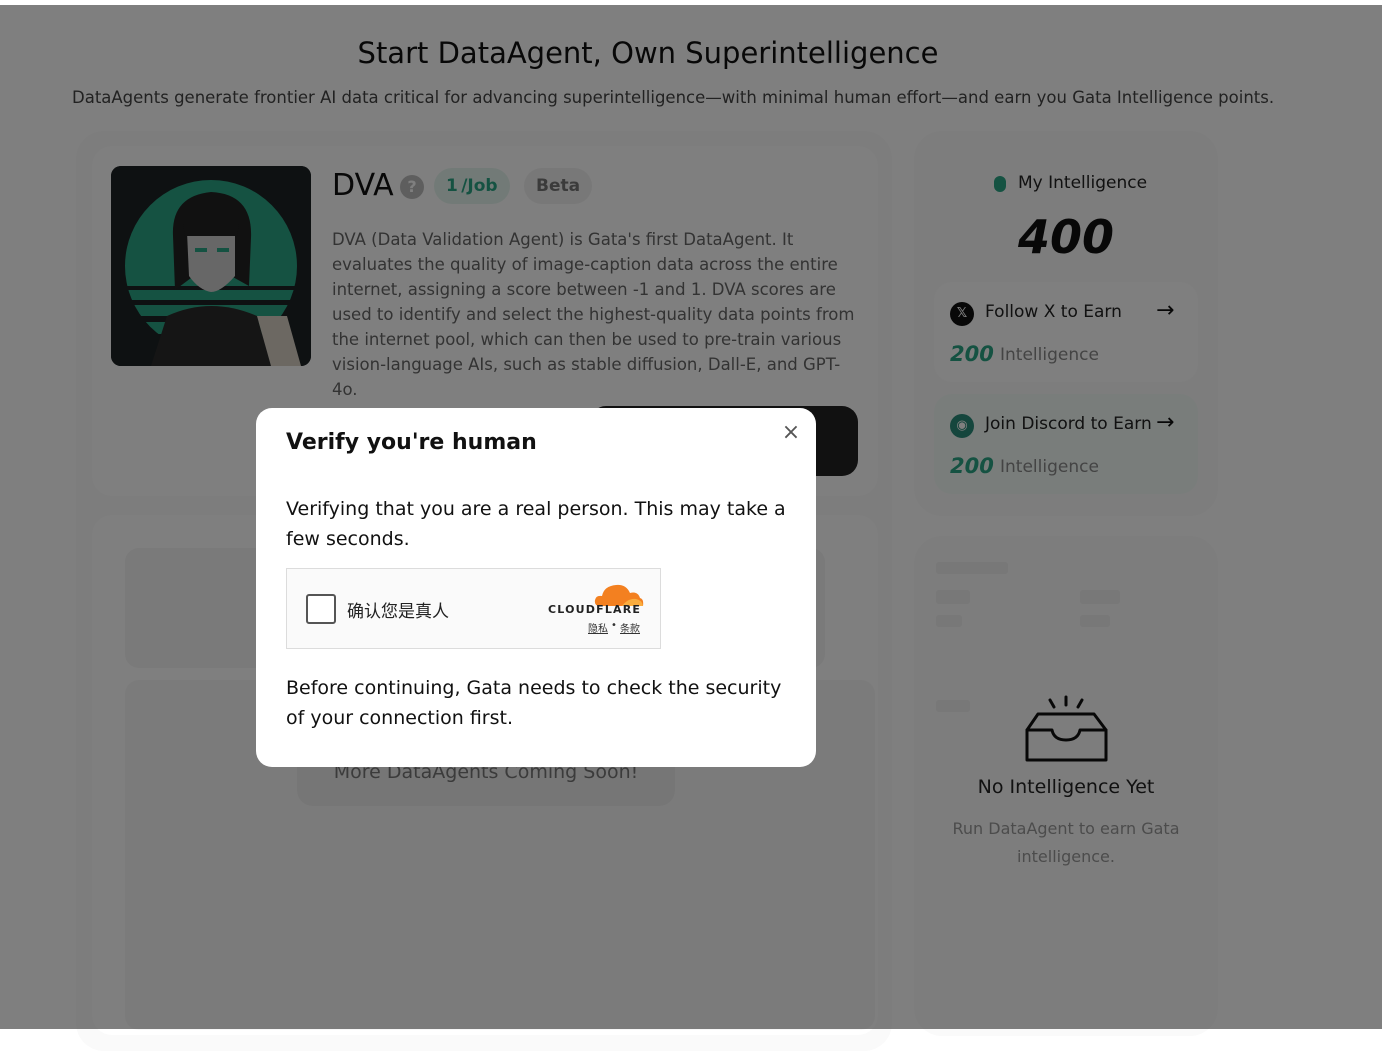 The height and width of the screenshot is (1051, 1382). Describe the element at coordinates (398, 612) in the screenshot. I see `checkbox-label: 确认您是真人` at that location.